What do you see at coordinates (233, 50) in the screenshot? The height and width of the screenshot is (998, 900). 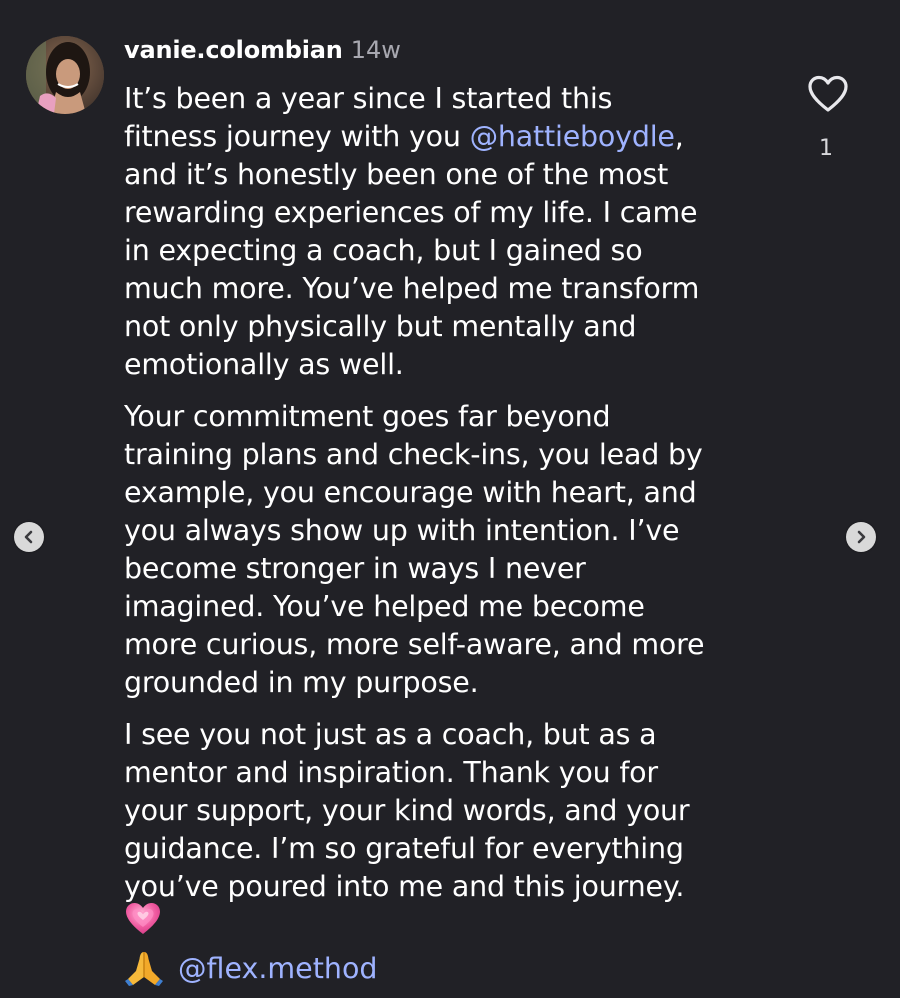 I see `username: vanie.colombian` at bounding box center [233, 50].